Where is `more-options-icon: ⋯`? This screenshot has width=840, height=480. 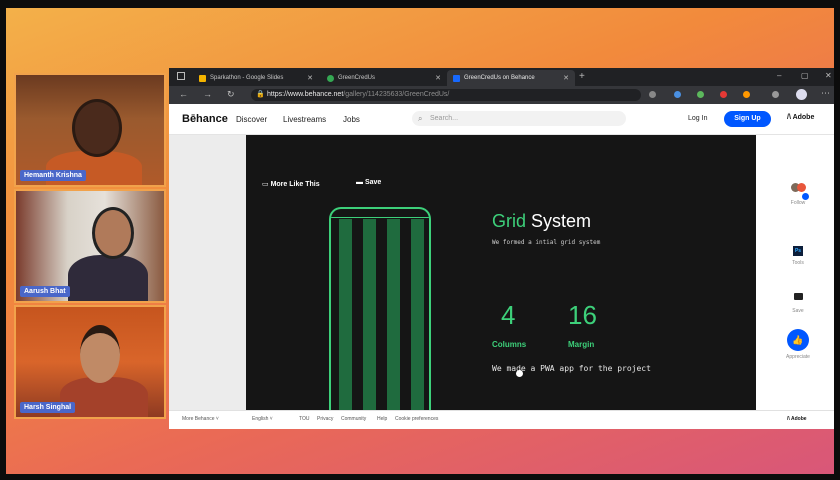
more-options-icon: ⋯ is located at coordinates (825, 93).